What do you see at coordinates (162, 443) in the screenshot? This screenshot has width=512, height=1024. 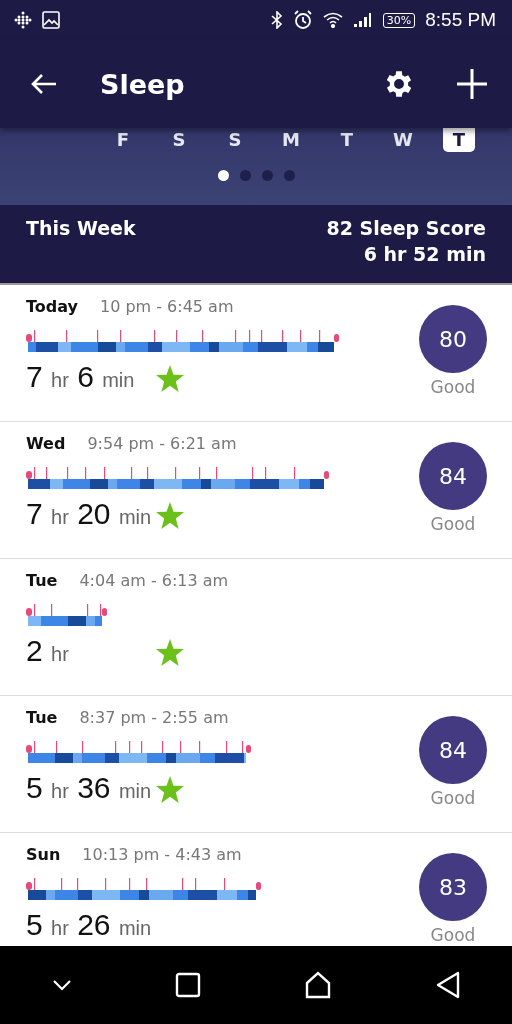 I see `log-time-range: 9:54 pm - 6:21 am` at bounding box center [162, 443].